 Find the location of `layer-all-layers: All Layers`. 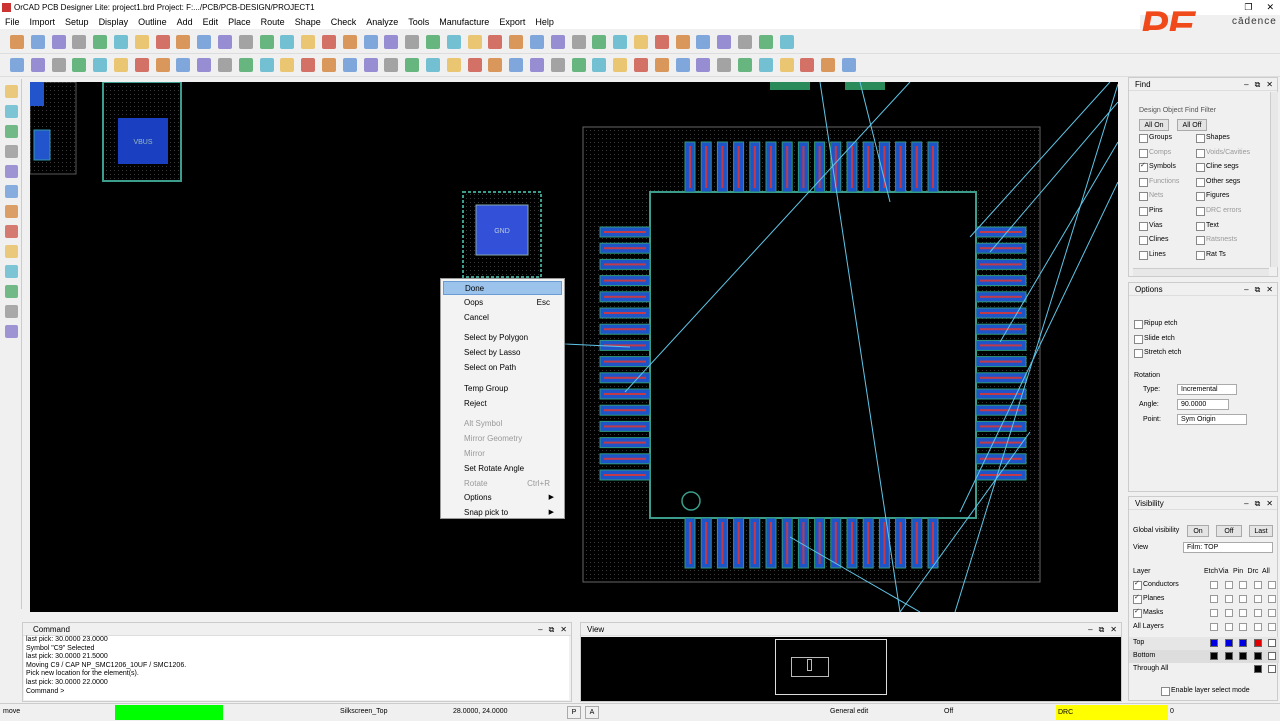

layer-all-layers: All Layers is located at coordinates (1148, 627).